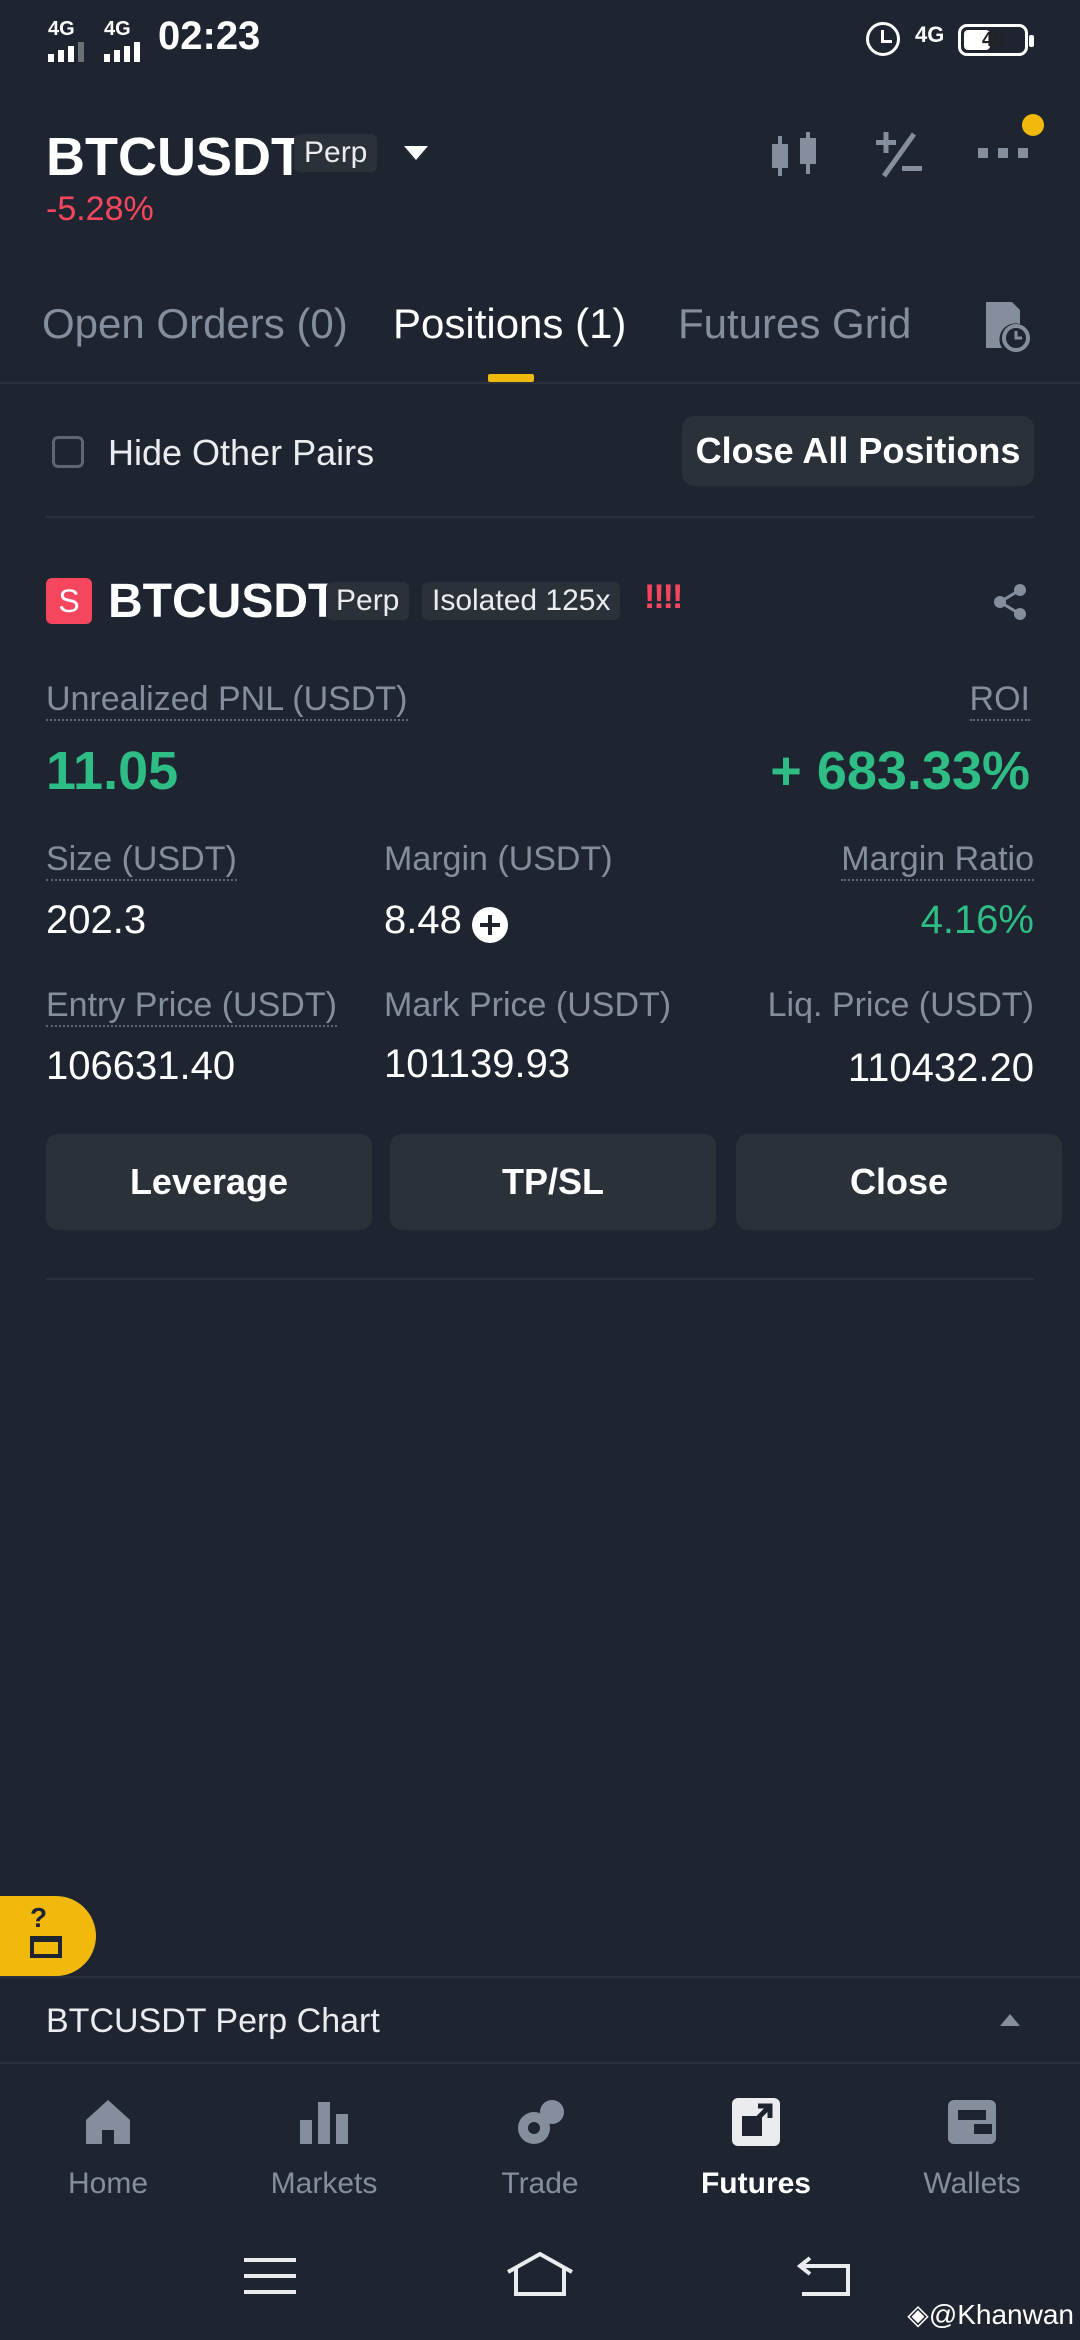 The width and height of the screenshot is (1080, 2340). I want to click on alarm-icon, so click(883, 39).